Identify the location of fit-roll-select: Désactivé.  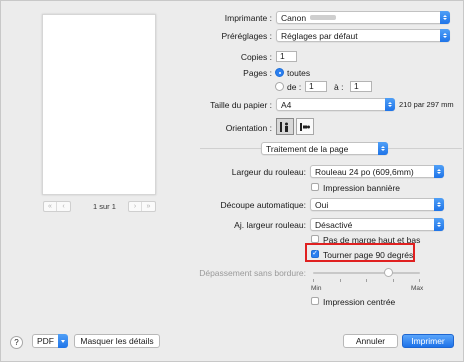
(377, 224).